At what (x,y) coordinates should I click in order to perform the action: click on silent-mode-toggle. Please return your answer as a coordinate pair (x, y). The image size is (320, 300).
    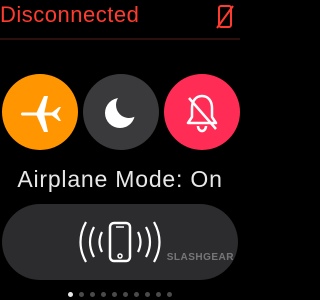
    Looking at the image, I should click on (202, 112).